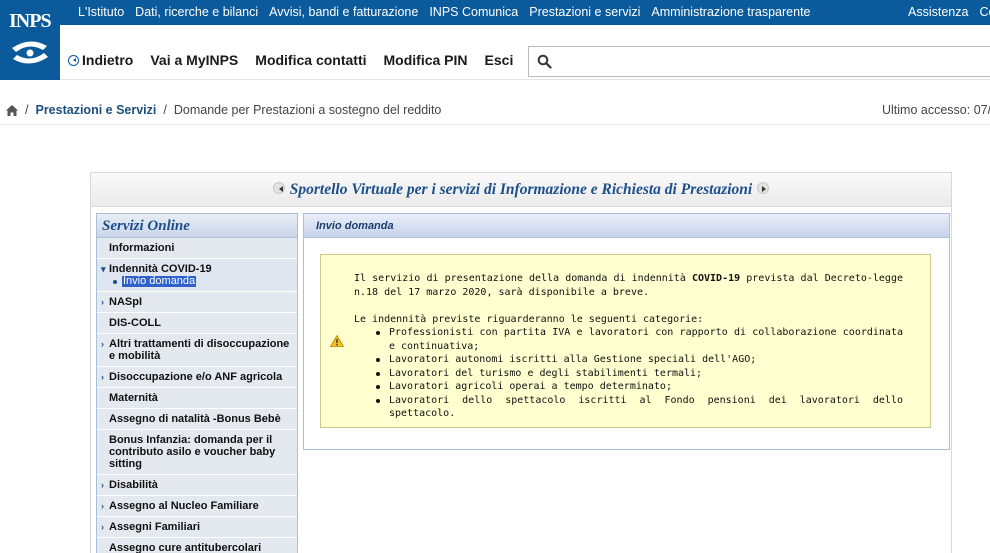 The image size is (990, 553). I want to click on top-nav-avvisi: Avvisi, bandi e fatturazione, so click(343, 12).